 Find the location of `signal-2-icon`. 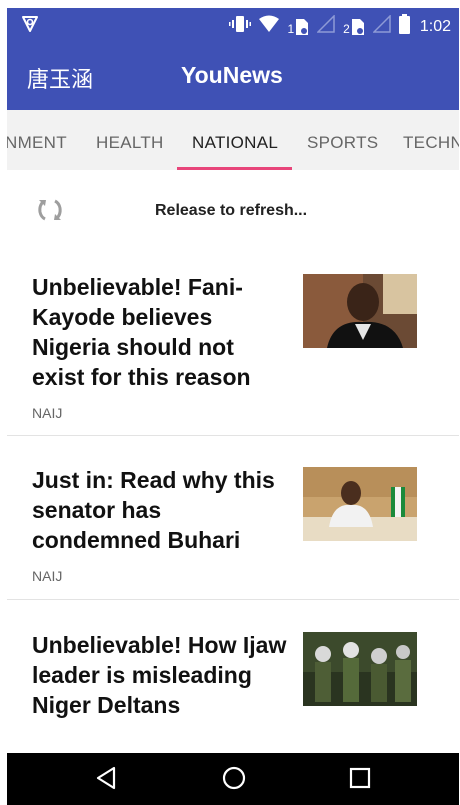

signal-2-icon is located at coordinates (381, 26).